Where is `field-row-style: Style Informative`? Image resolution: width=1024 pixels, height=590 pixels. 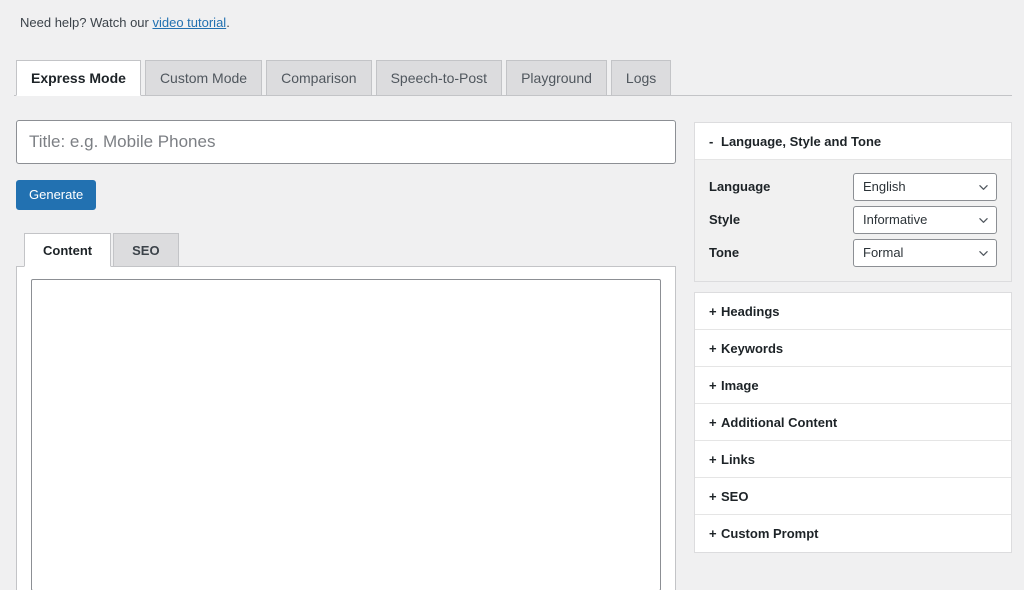
field-row-style: Style Informative is located at coordinates (853, 219).